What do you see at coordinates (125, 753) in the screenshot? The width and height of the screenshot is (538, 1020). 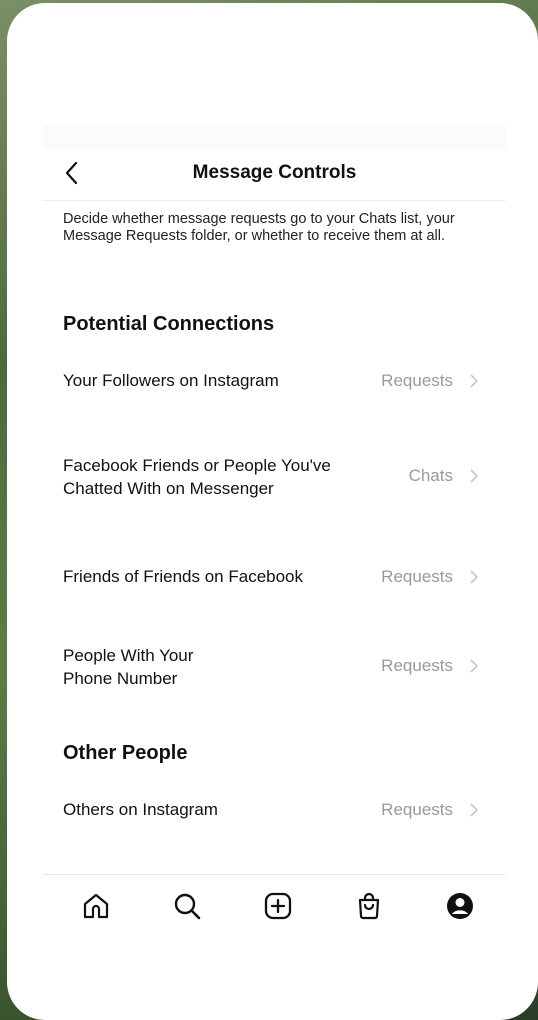 I see `section-title-other-people: Other People` at bounding box center [125, 753].